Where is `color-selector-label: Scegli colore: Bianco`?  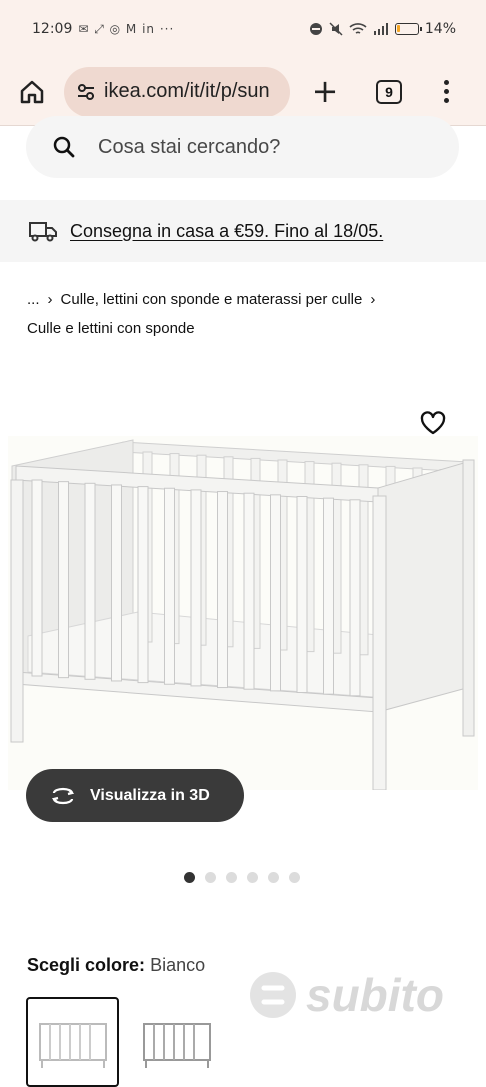
color-selector-label: Scegli colore: Bianco is located at coordinates (116, 965).